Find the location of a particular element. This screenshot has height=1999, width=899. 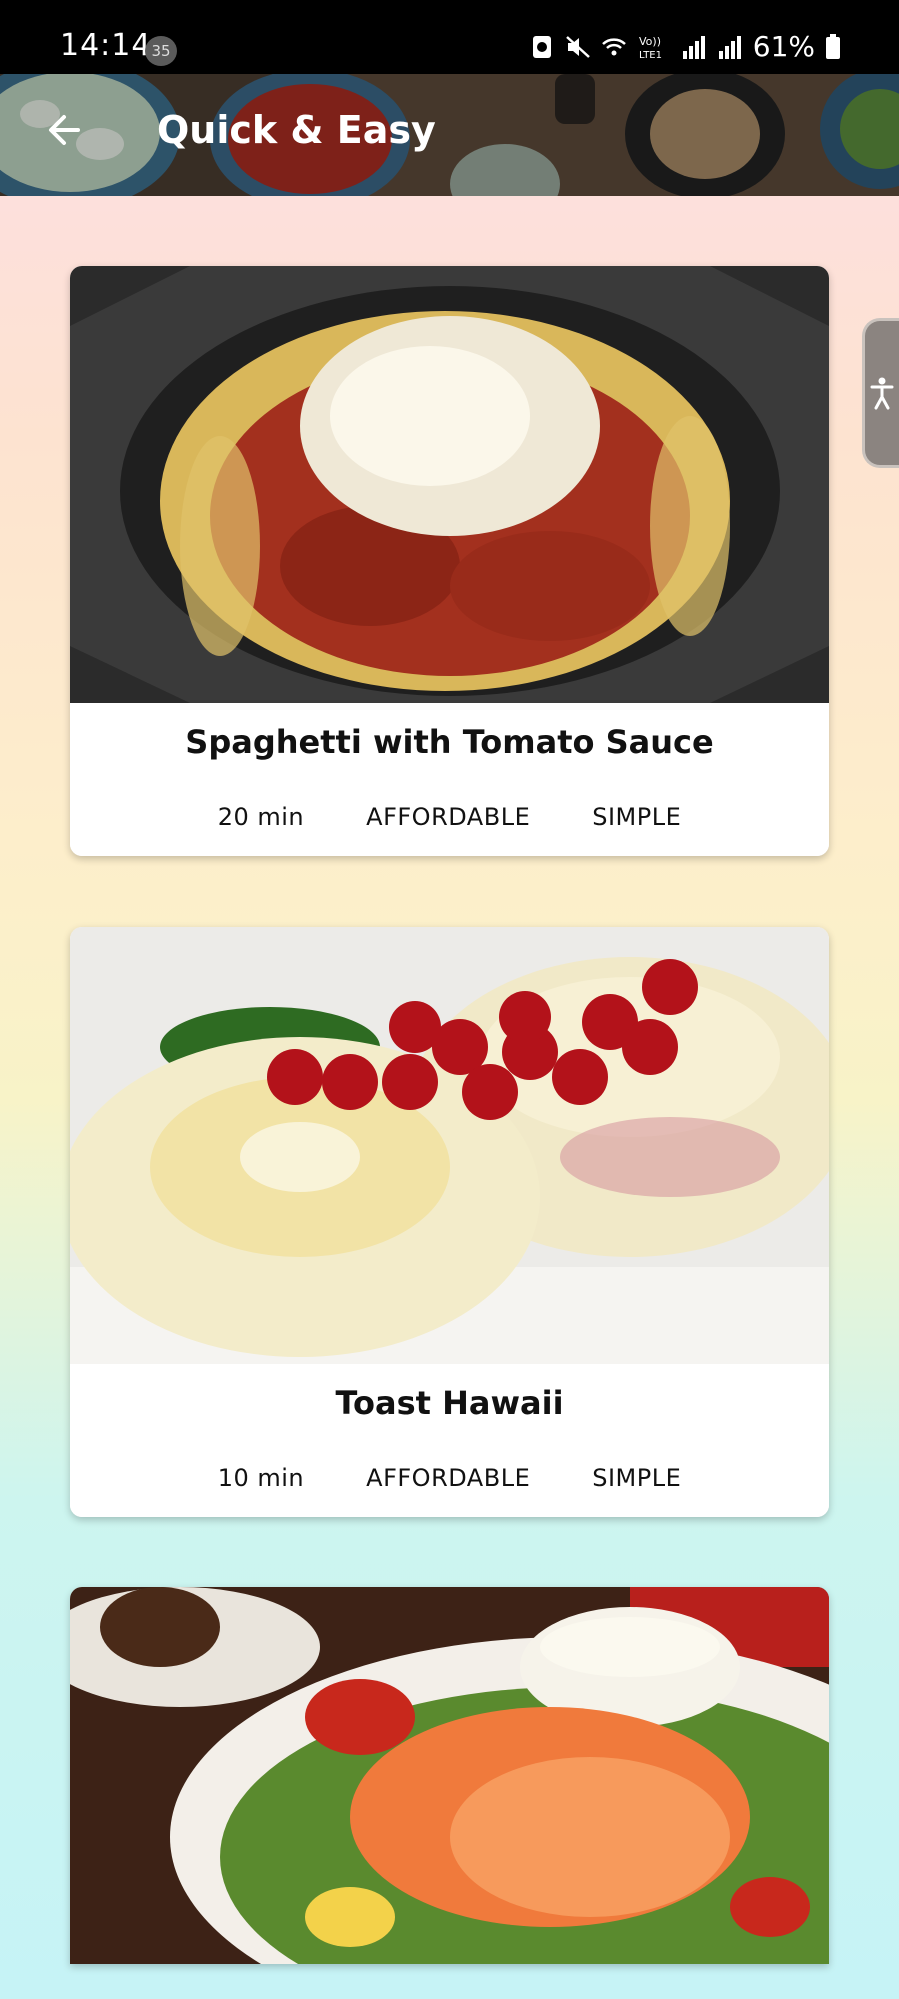

app-bar: Quick & Easy is located at coordinates (449, 135).